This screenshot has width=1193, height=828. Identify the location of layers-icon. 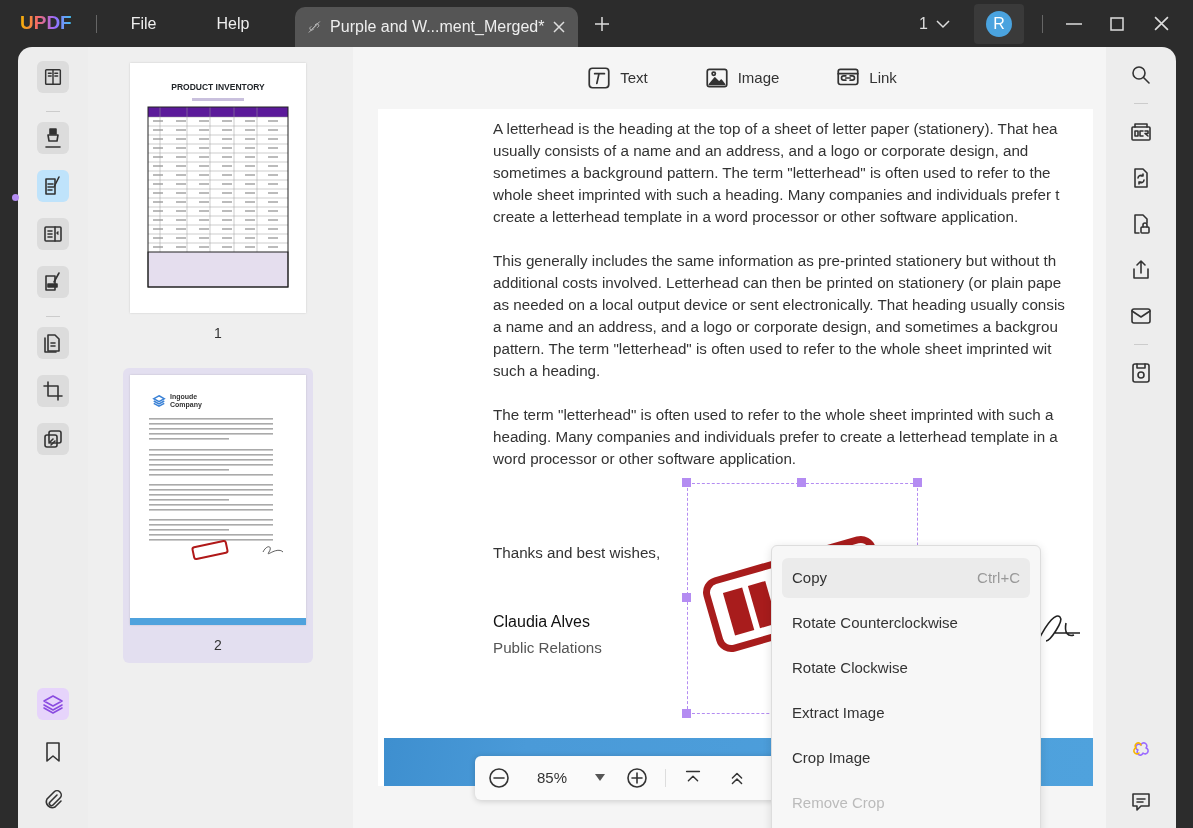
(53, 704).